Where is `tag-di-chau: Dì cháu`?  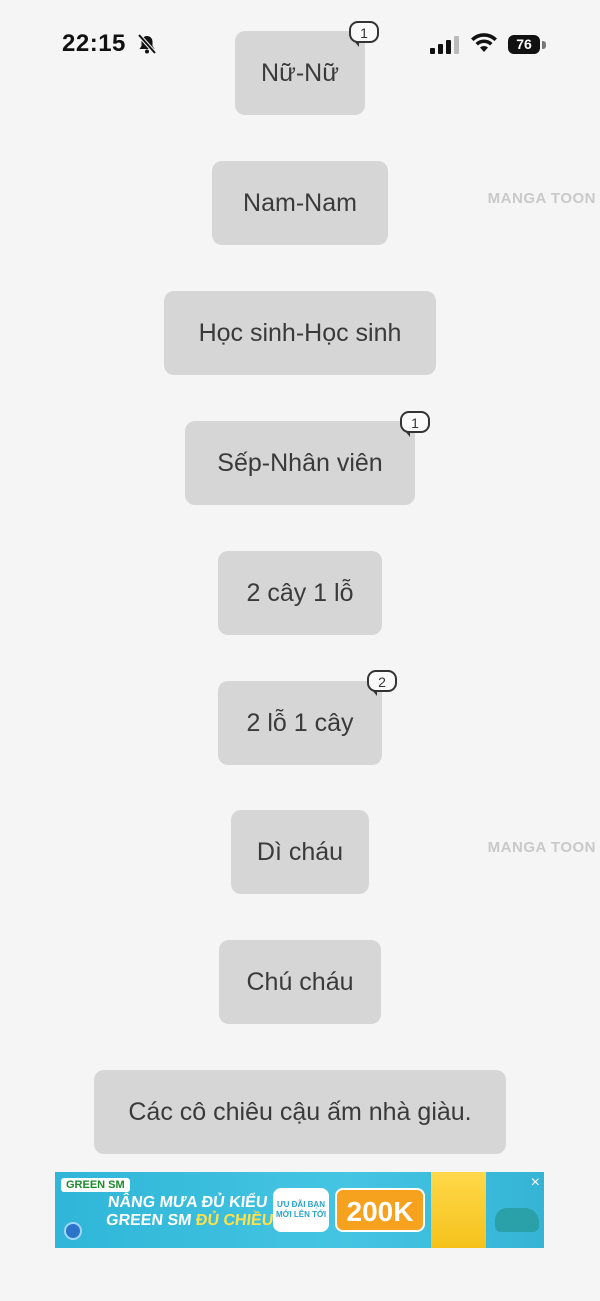 tag-di-chau: Dì cháu is located at coordinates (300, 852).